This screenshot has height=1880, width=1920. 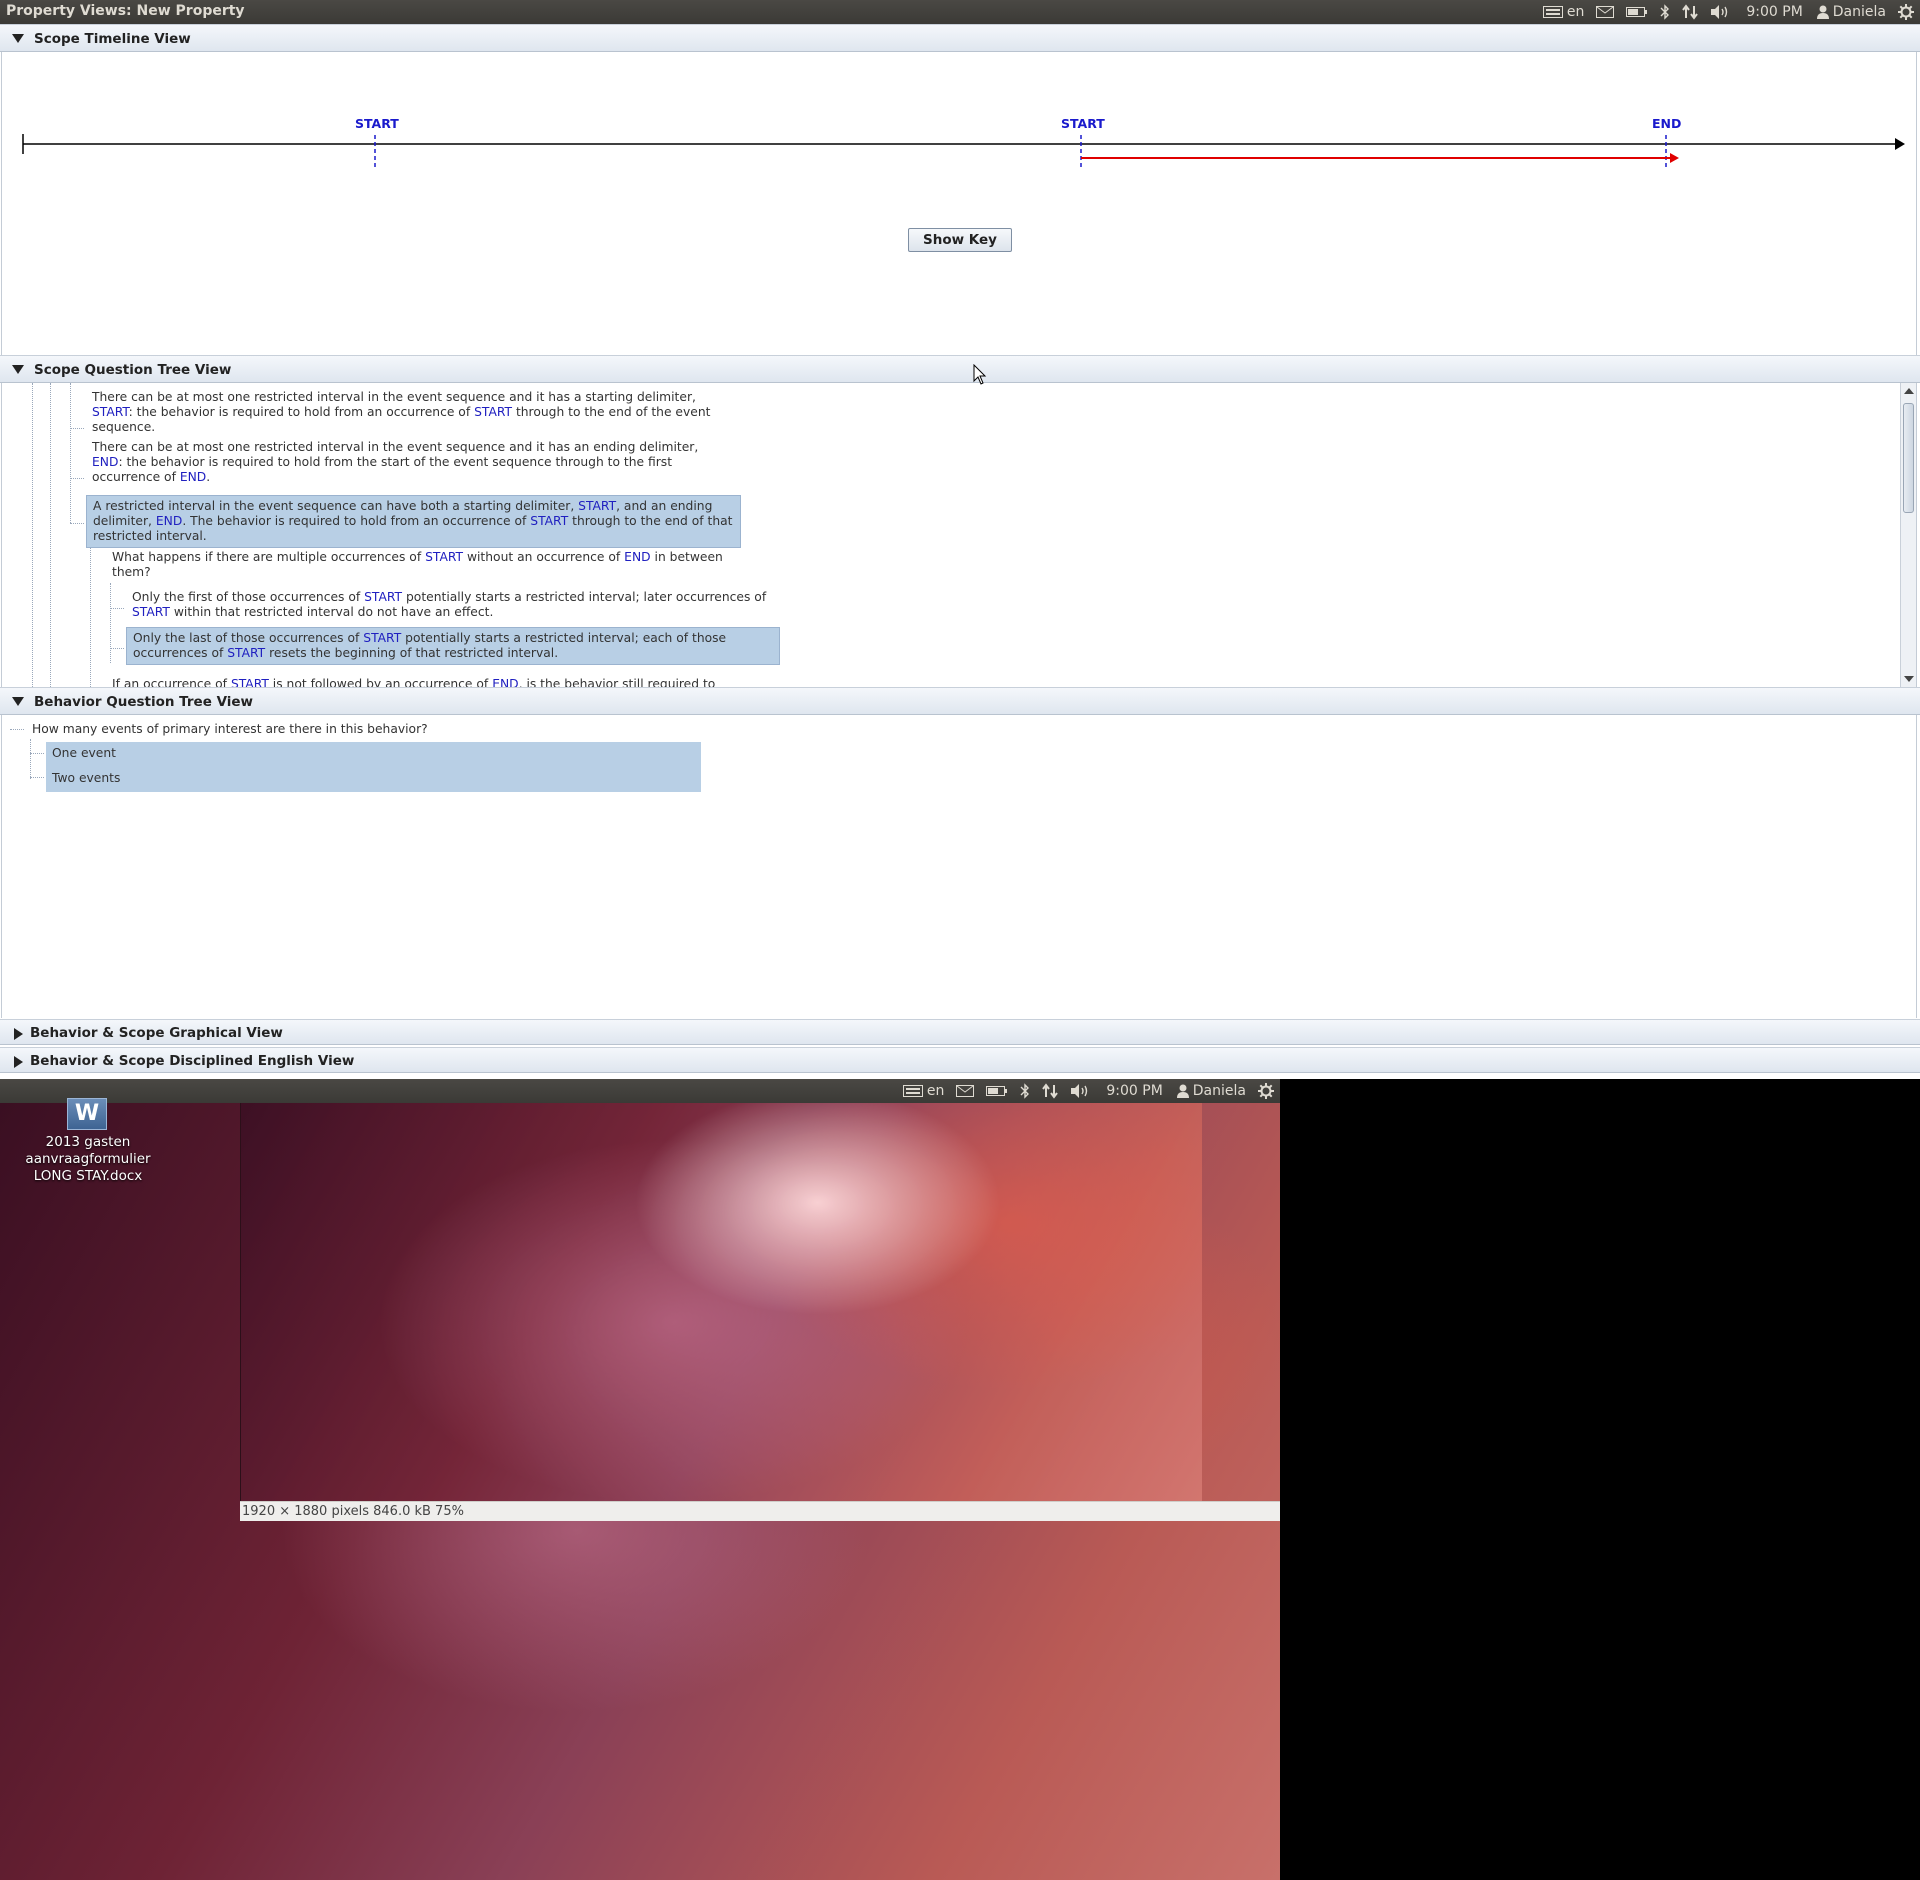 I want to click on timeline-axis-arrowhead, so click(x=1900, y=144).